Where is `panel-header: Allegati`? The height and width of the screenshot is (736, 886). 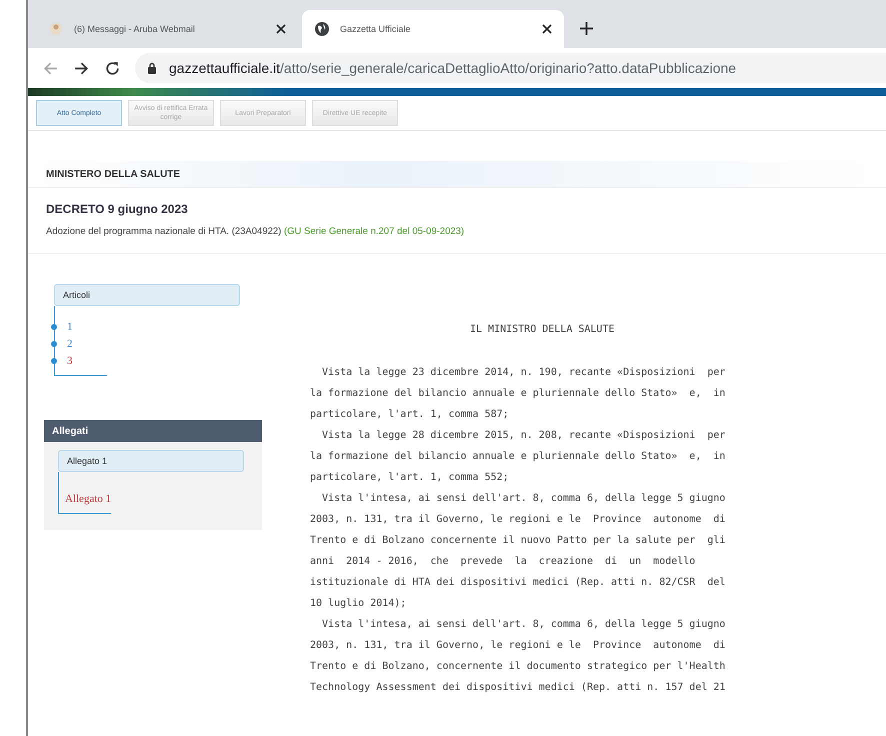
panel-header: Allegati is located at coordinates (153, 431).